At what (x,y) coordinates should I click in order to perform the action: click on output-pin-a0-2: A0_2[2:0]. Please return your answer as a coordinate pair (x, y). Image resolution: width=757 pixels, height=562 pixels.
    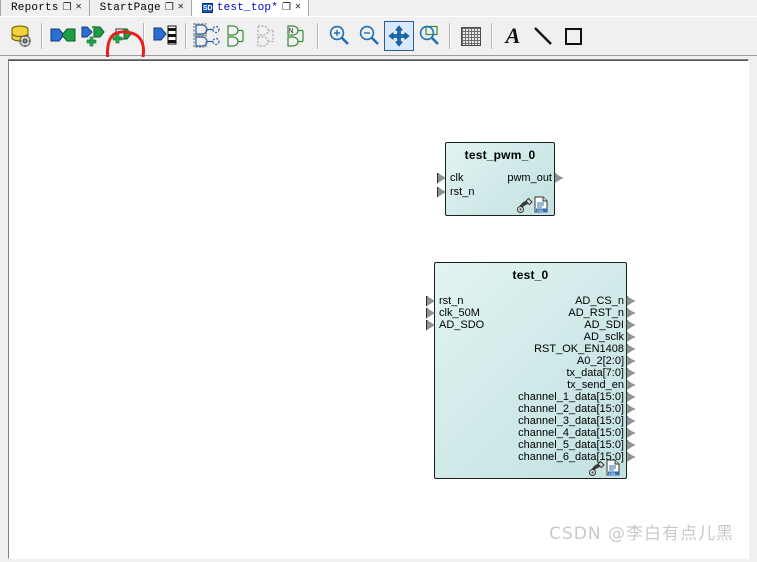
    Looking at the image, I should click on (606, 361).